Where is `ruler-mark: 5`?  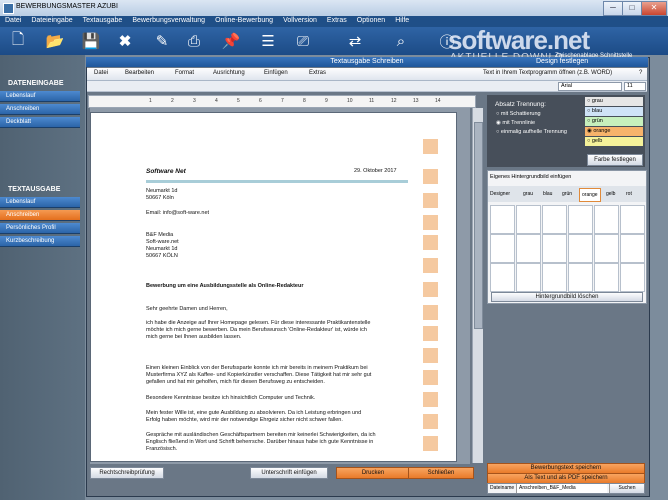 ruler-mark: 5 is located at coordinates (238, 101).